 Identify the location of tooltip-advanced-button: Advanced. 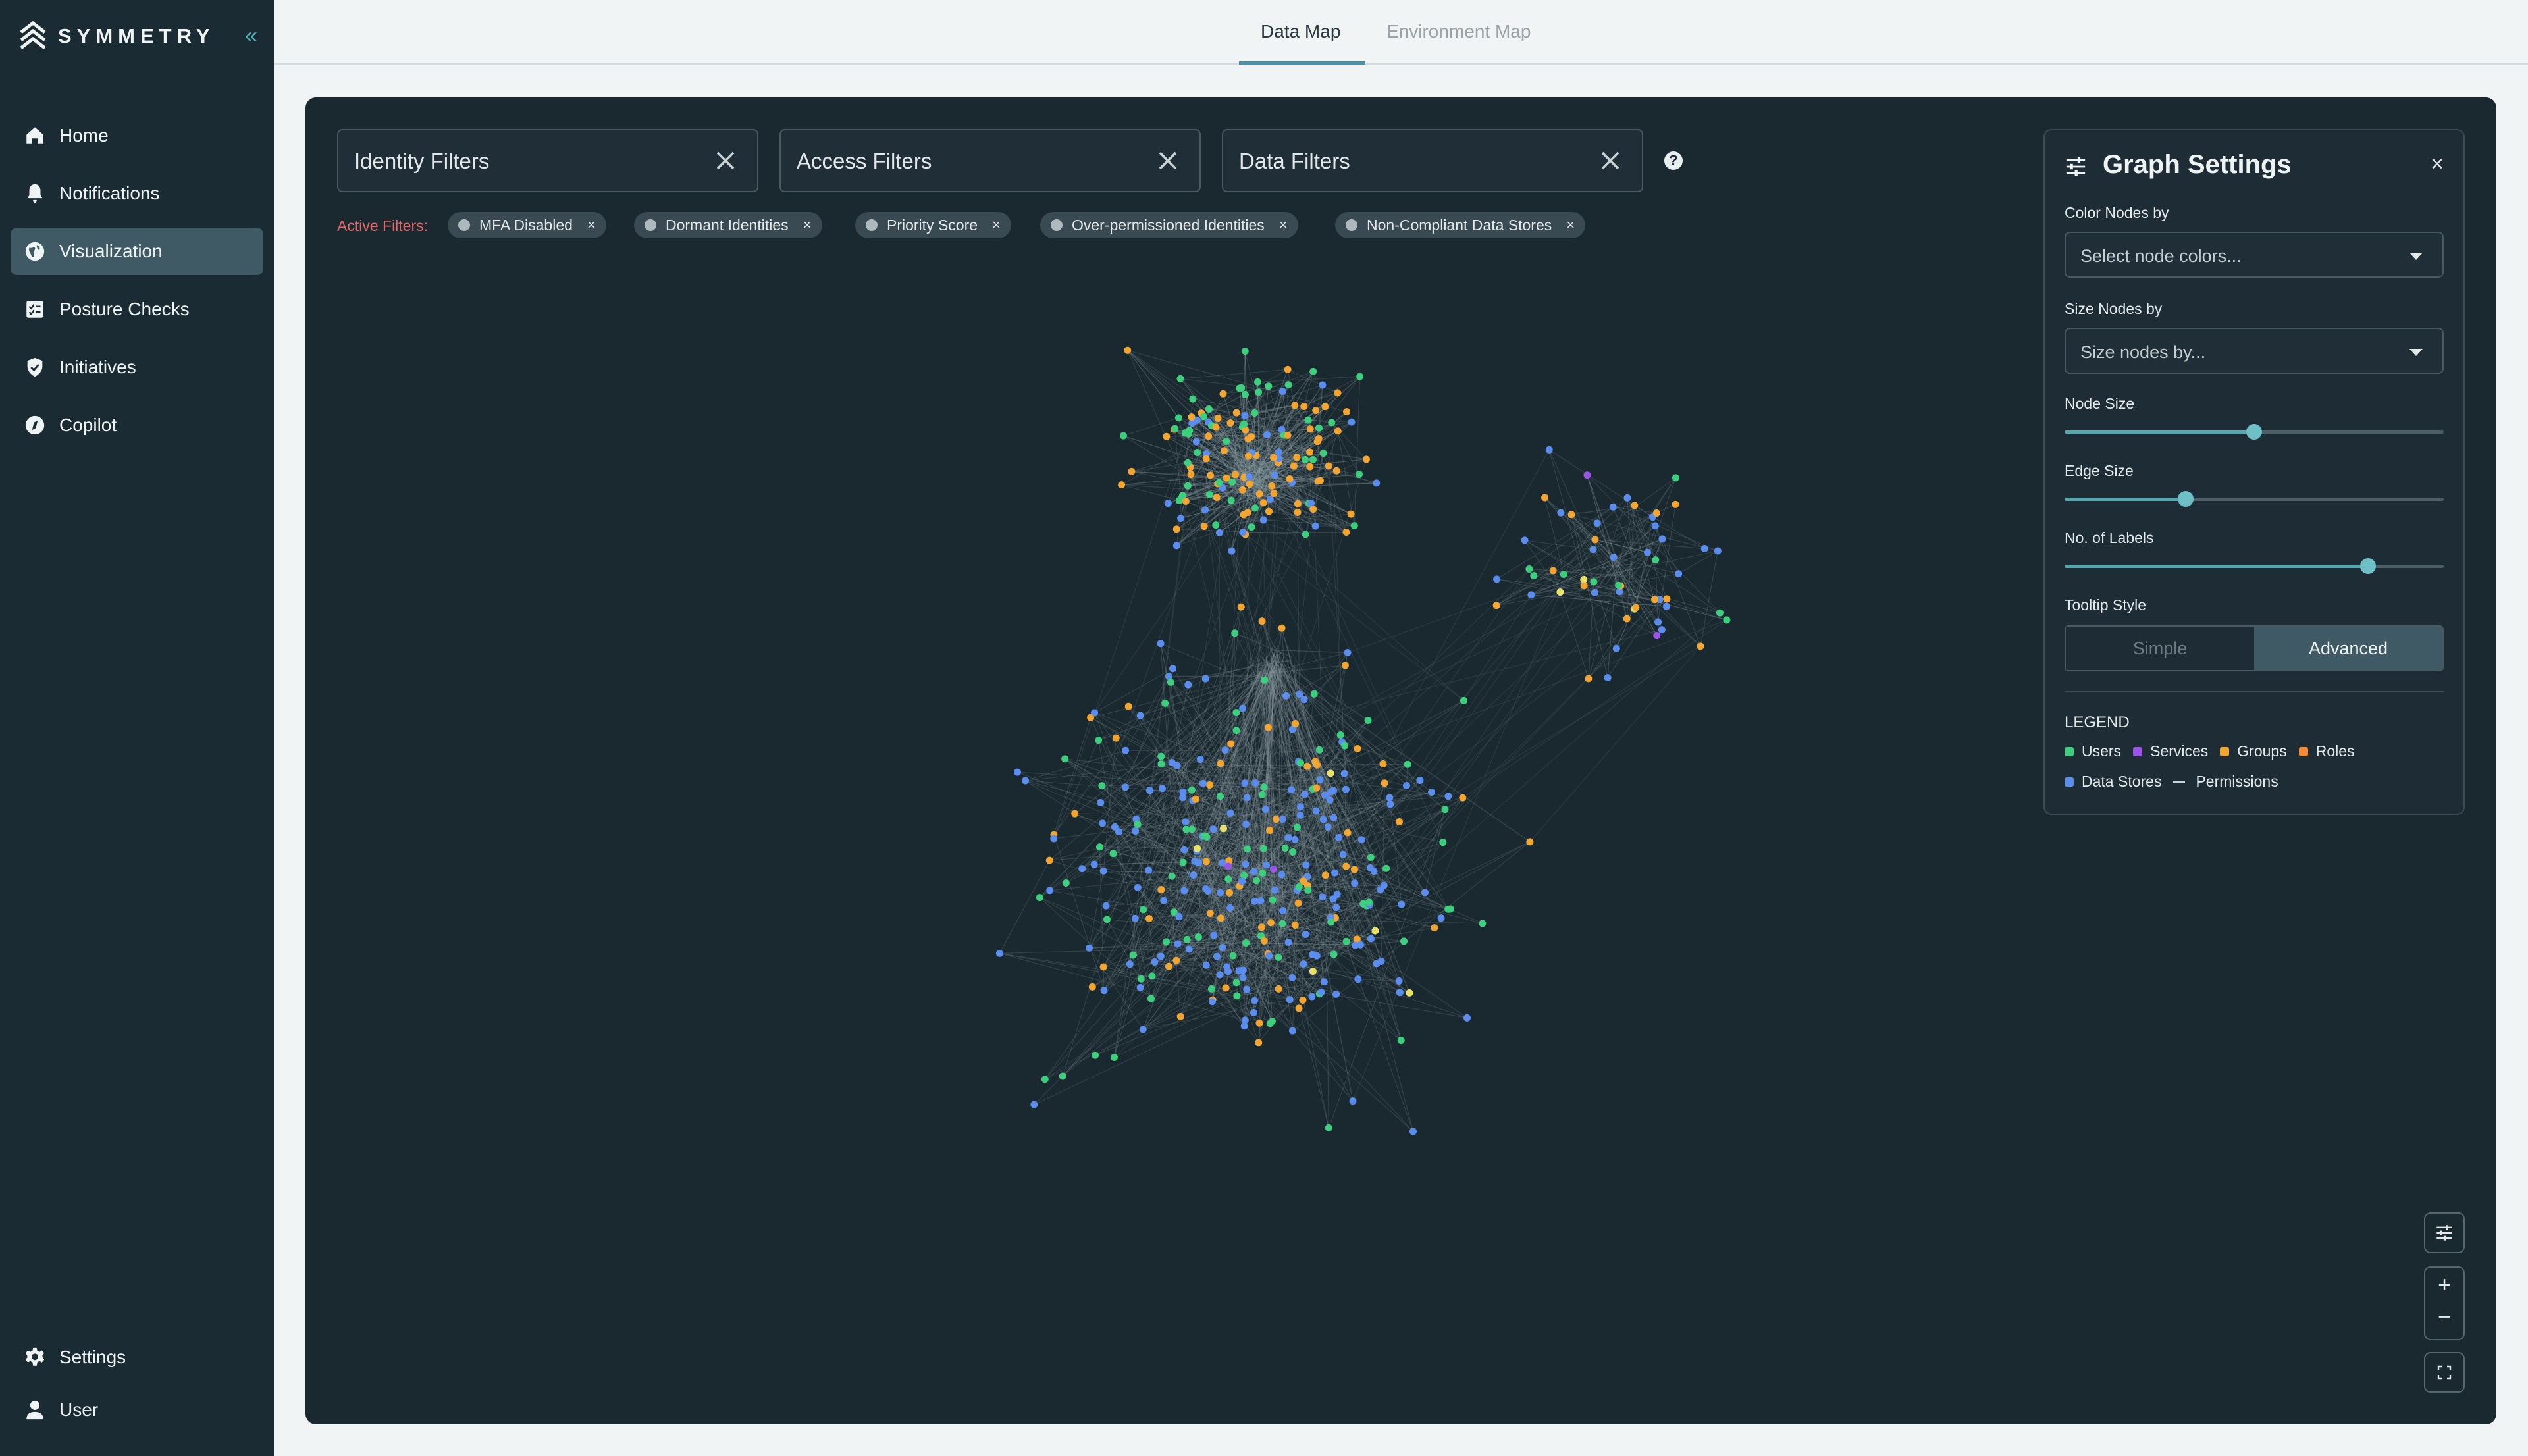
(2348, 648).